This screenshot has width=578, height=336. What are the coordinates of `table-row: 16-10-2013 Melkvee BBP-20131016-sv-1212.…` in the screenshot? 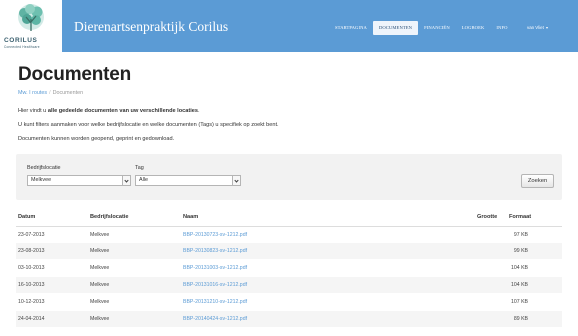 It's located at (289, 285).